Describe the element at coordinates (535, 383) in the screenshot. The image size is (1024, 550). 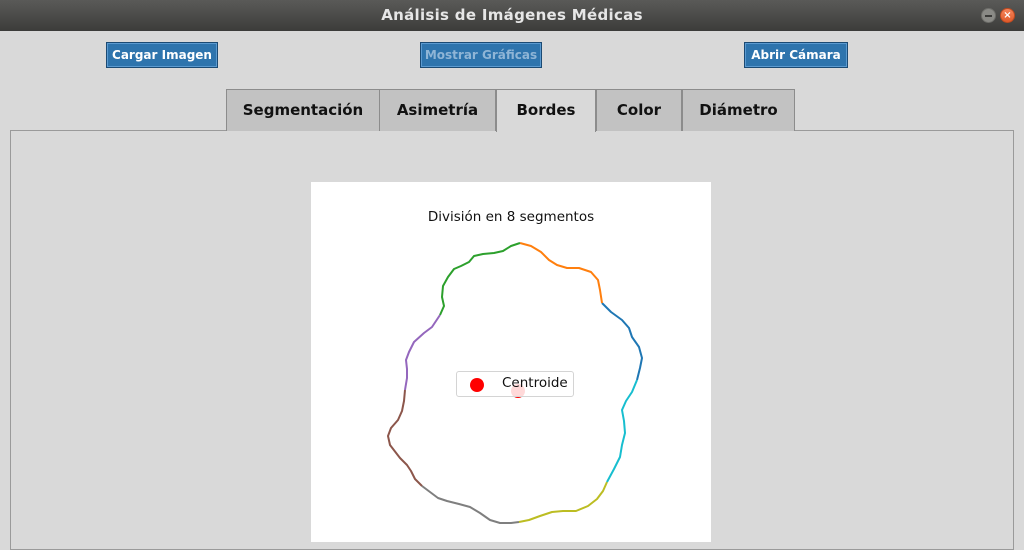
I see `legend-label: Centroide` at that location.